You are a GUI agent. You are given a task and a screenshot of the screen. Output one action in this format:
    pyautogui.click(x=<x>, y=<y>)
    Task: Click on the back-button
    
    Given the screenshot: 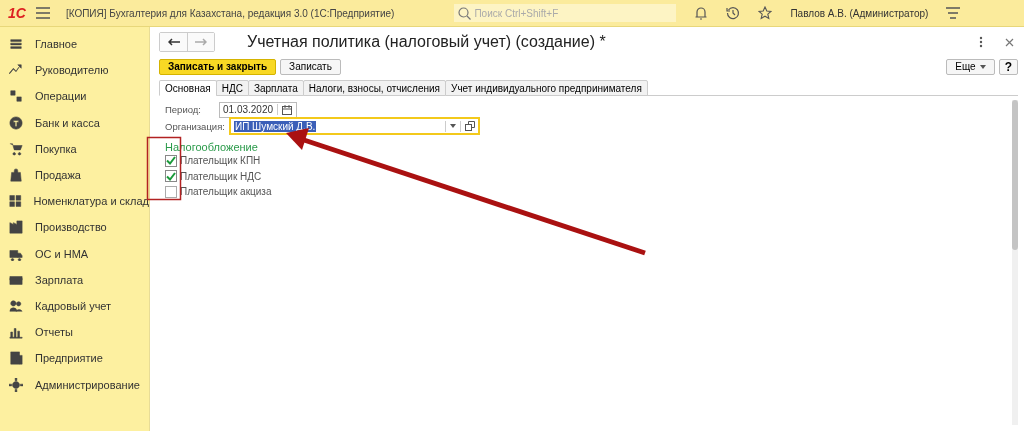 What is the action you would take?
    pyautogui.click(x=173, y=42)
    